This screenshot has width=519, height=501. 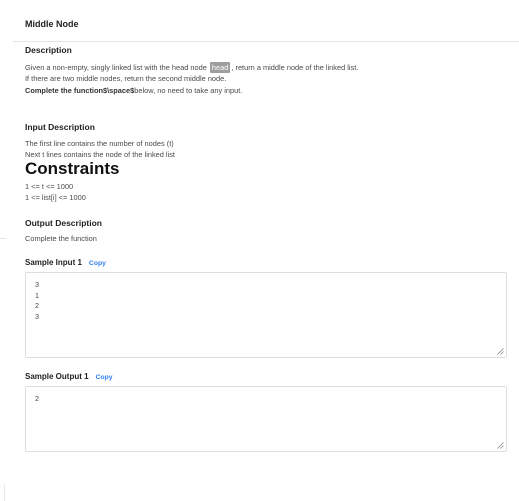 I want to click on title-divider, so click(x=266, y=41).